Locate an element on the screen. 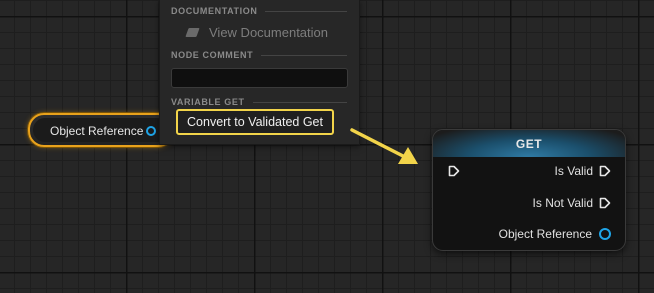  object-output-pin-icon is located at coordinates (605, 234).